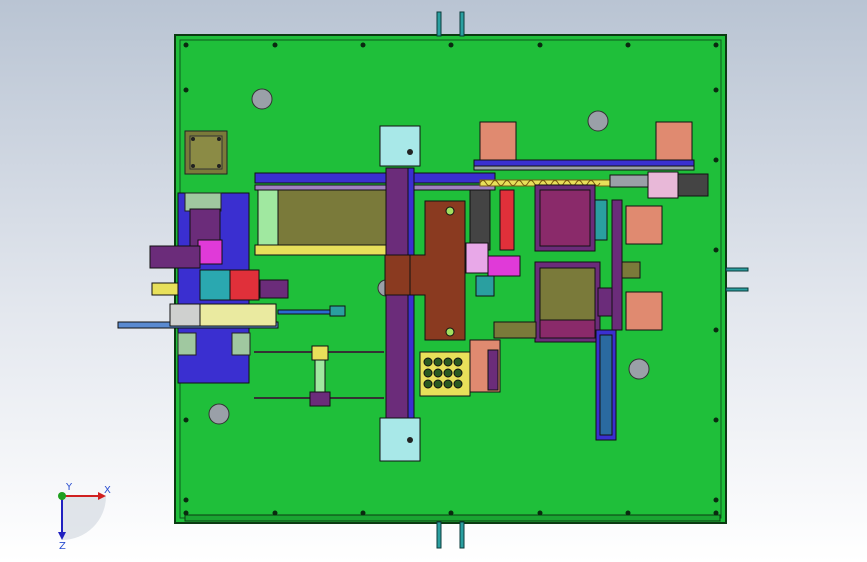  I want to click on coordinate-triad: X Y Z, so click(84, 516).